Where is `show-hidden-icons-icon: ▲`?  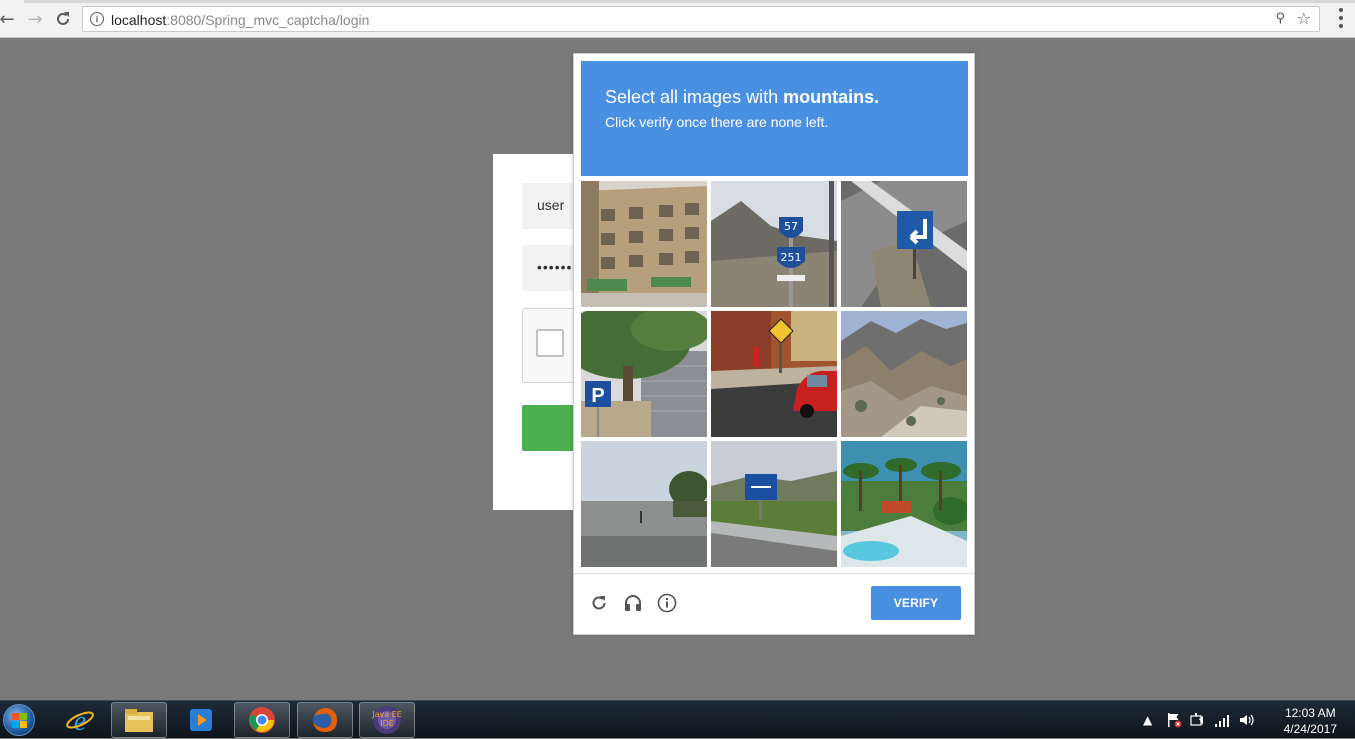
show-hidden-icons-icon: ▲ is located at coordinates (1147, 720).